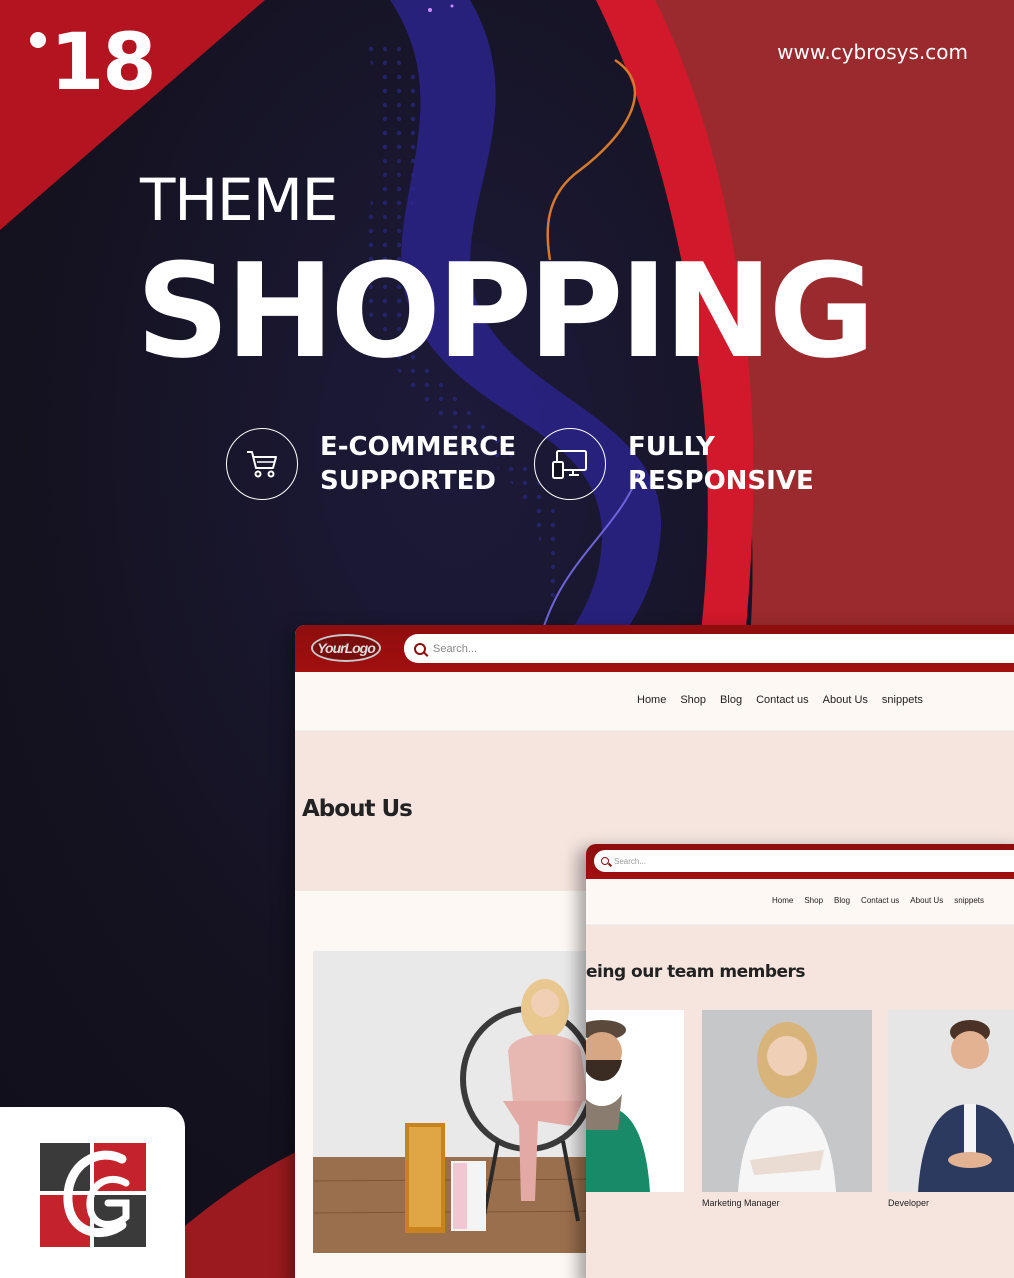  I want to click on feature-responsive-line2: RESPONSIVE, so click(721, 481).